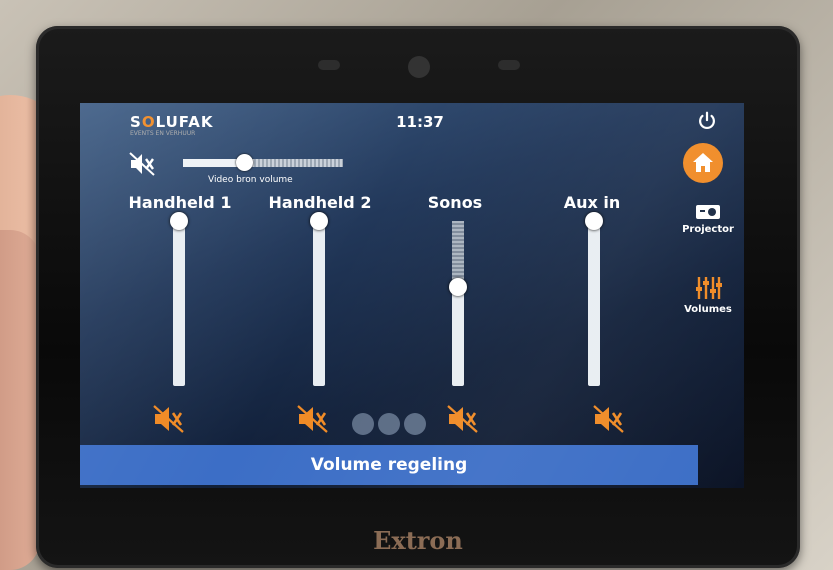 This screenshot has width=833, height=570. What do you see at coordinates (180, 202) in the screenshot?
I see `channel-label-handheld-1: Handheld 1` at bounding box center [180, 202].